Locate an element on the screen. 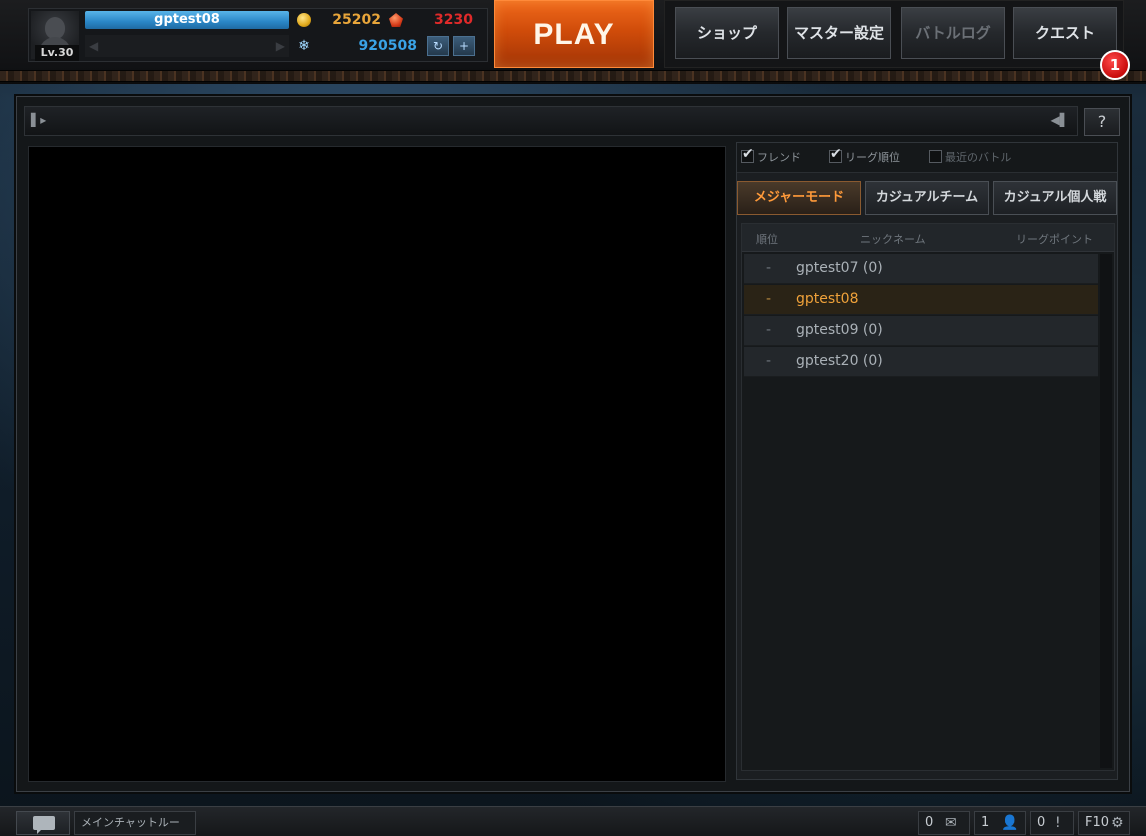  table-row: - gptest07 (0) is located at coordinates (921, 269).